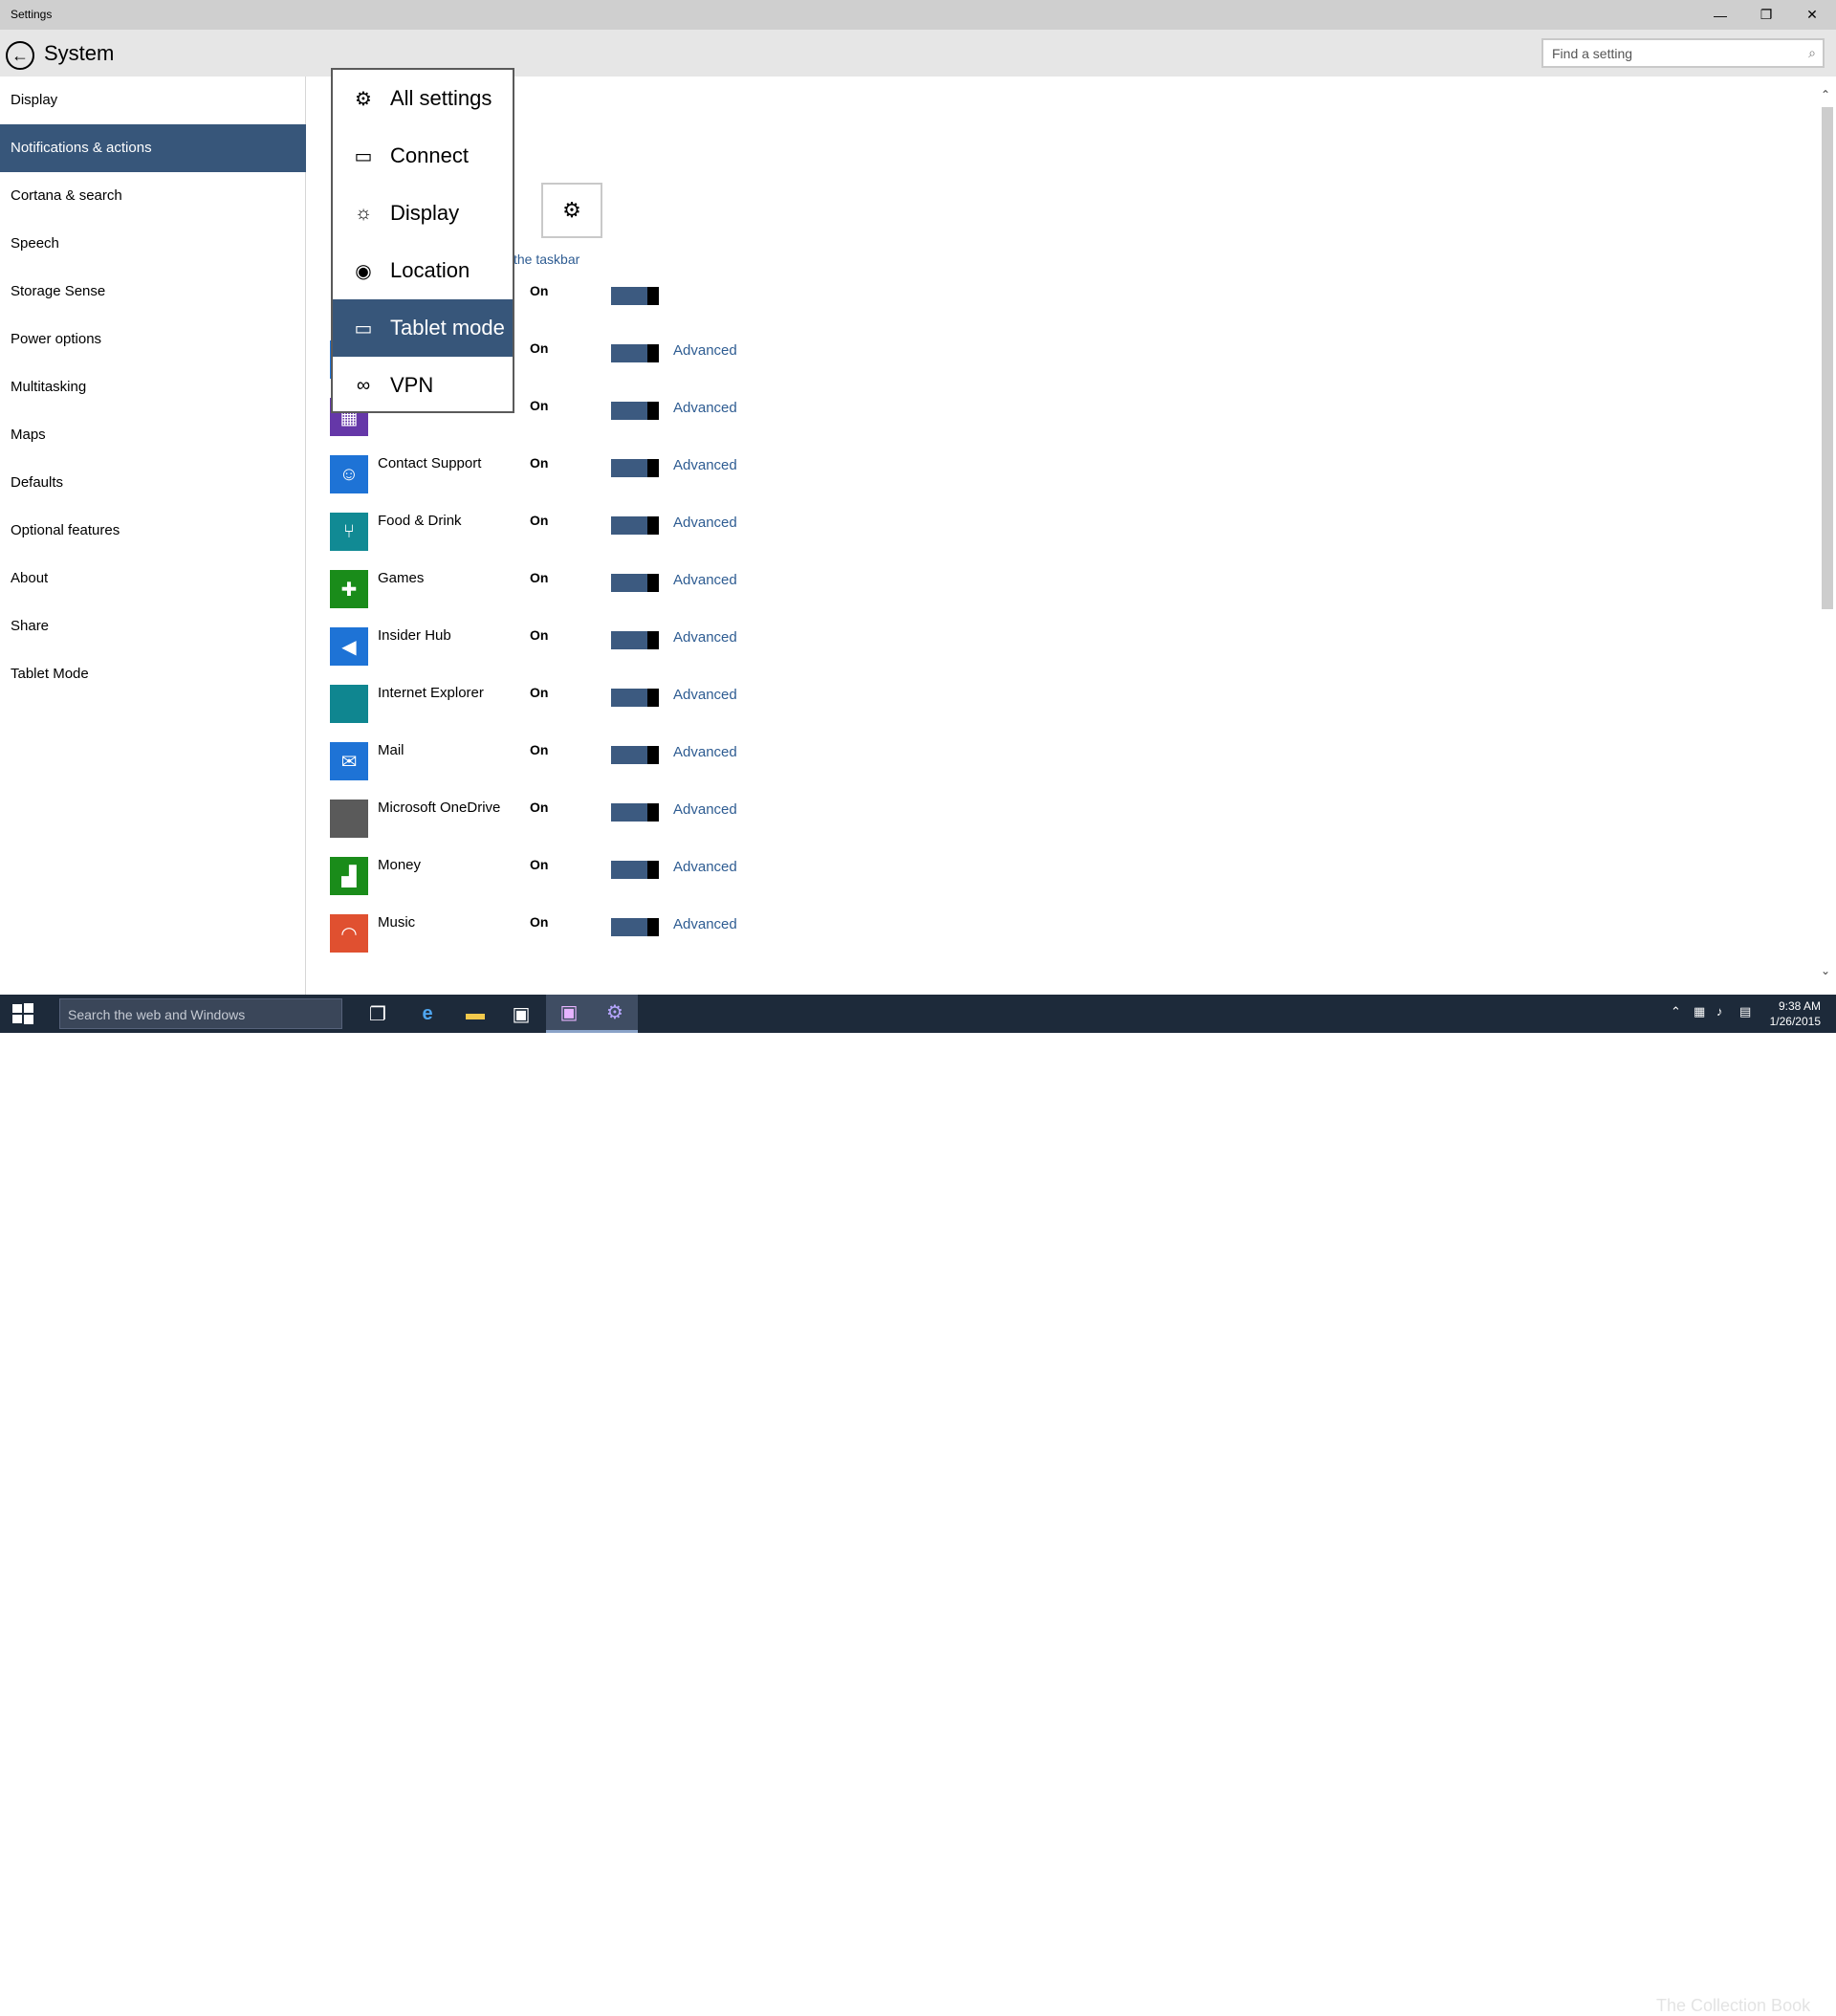 The image size is (1836, 2016). What do you see at coordinates (1720, 15) in the screenshot?
I see `minimize-button: —` at bounding box center [1720, 15].